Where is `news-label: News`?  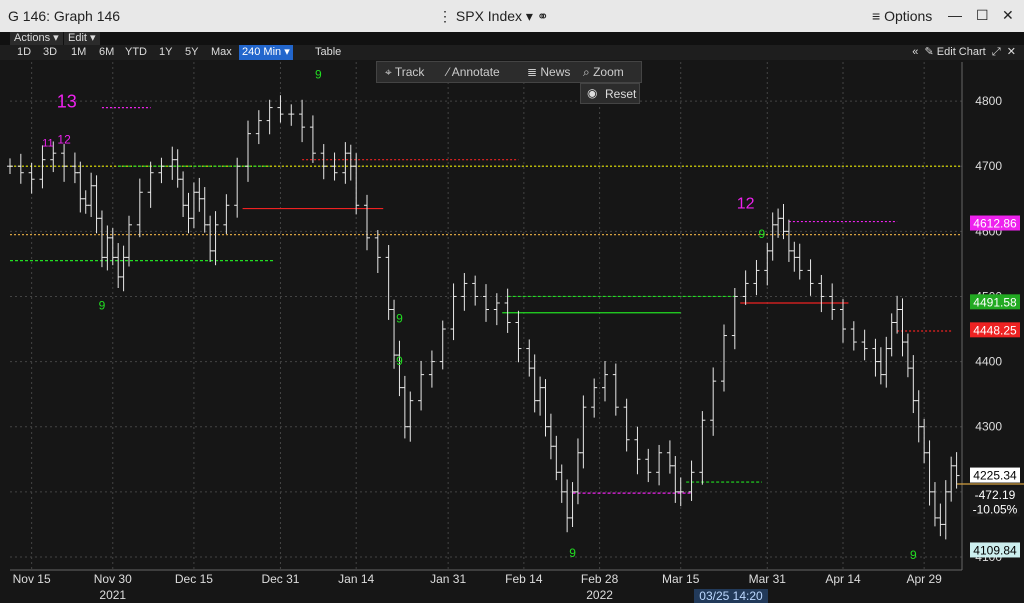
news-label: News is located at coordinates (555, 72).